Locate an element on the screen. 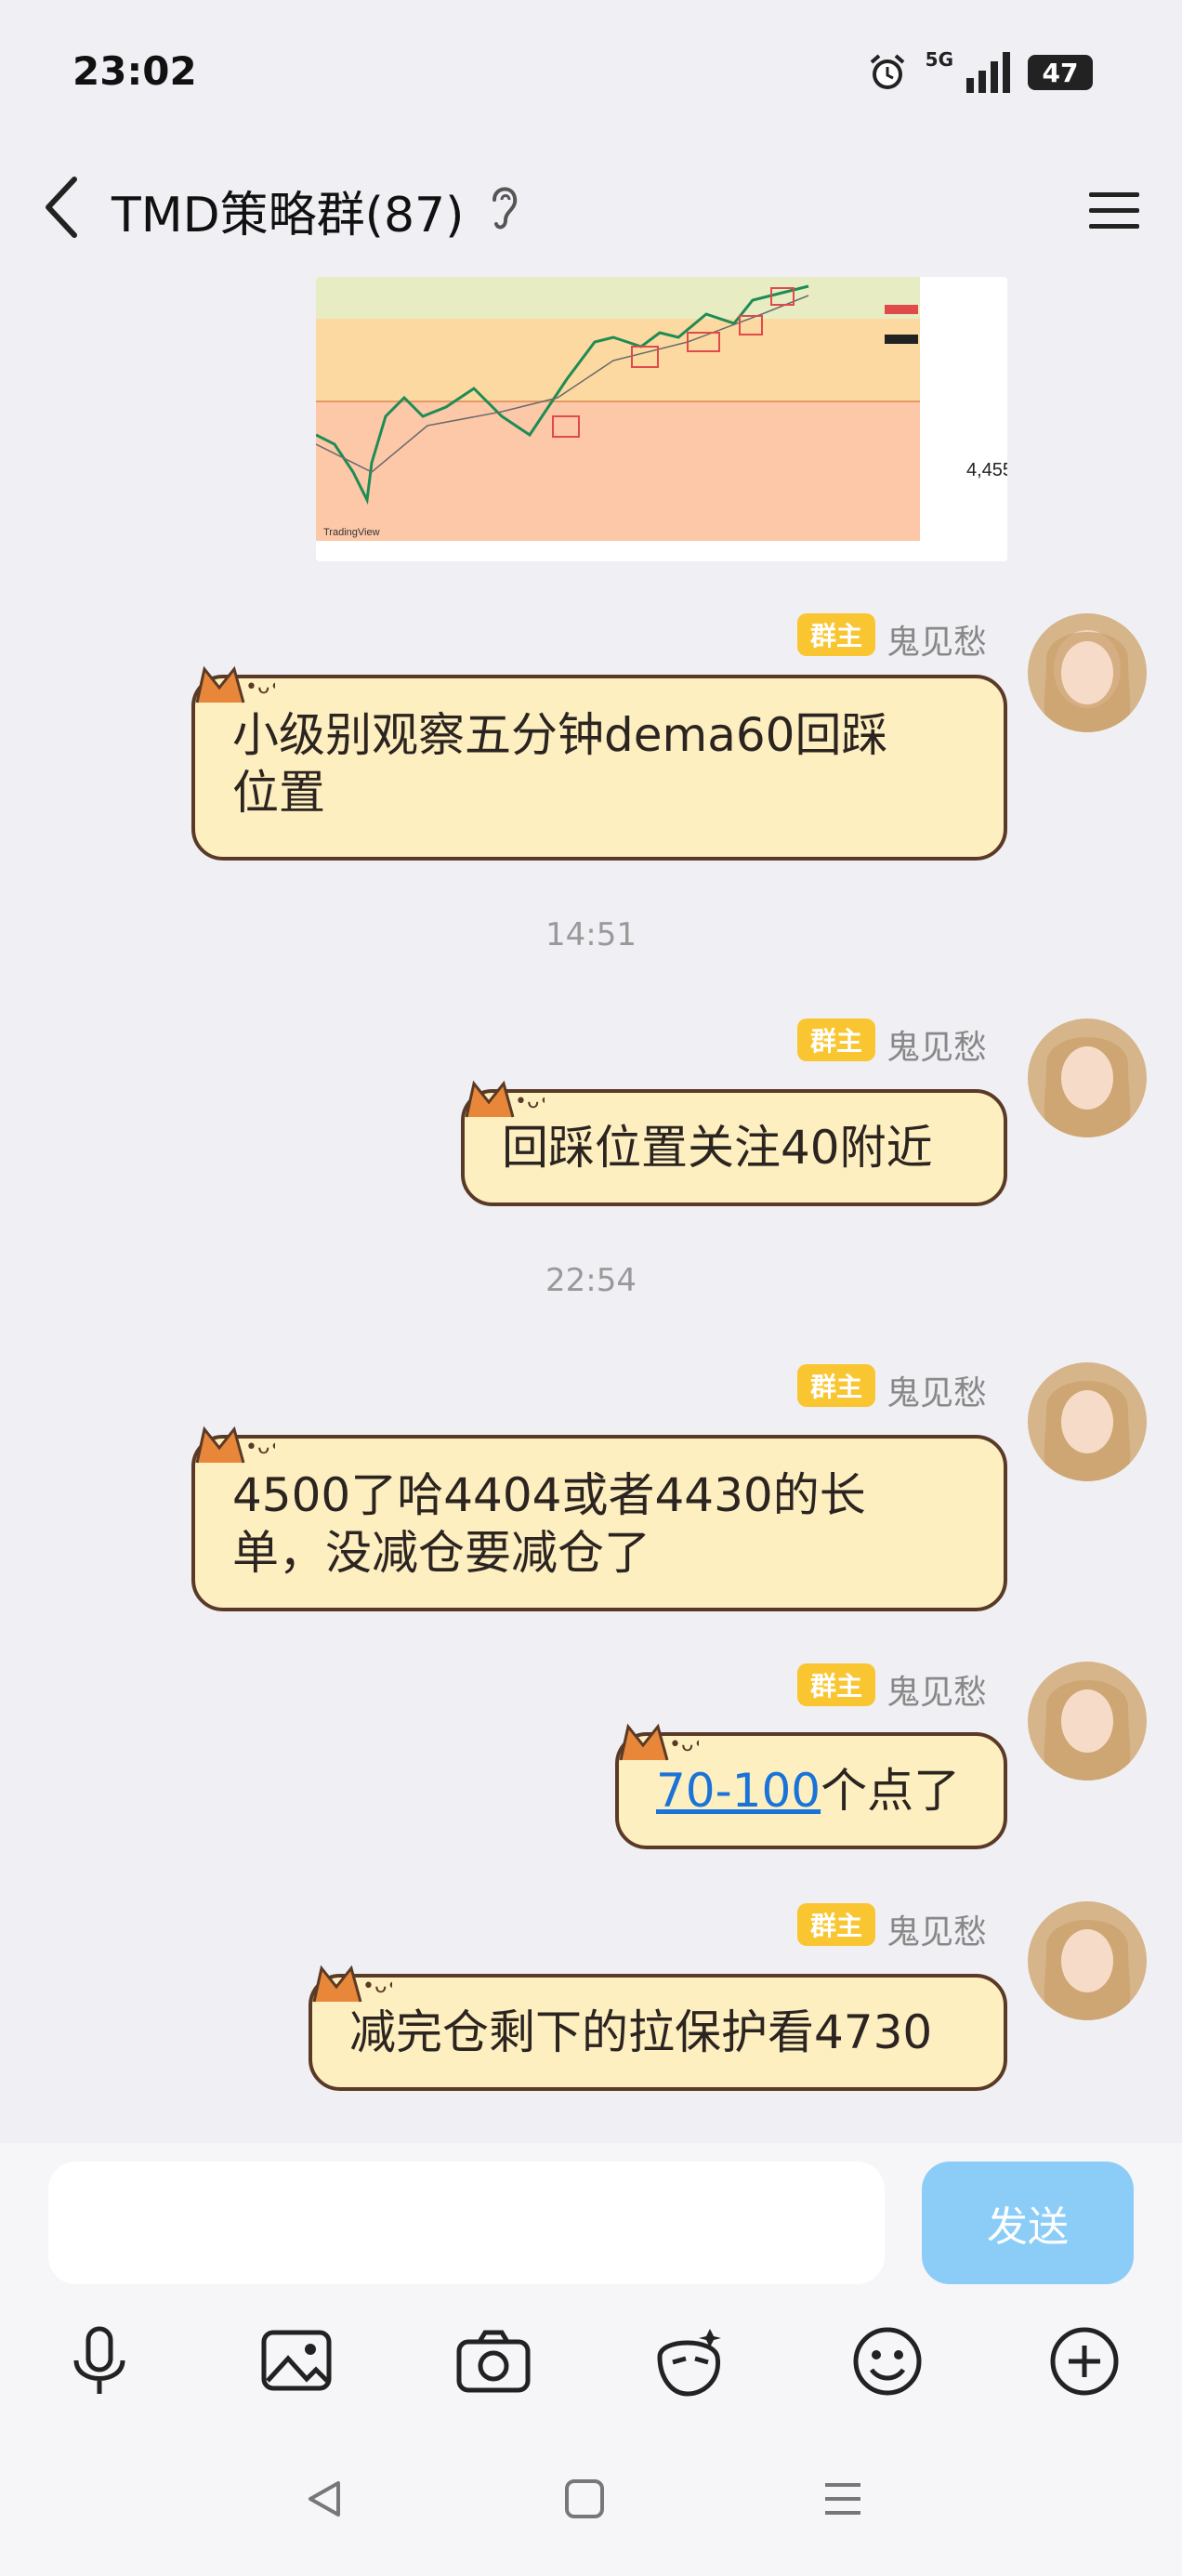 The image size is (1182, 2576). message-input is located at coordinates (466, 2223).